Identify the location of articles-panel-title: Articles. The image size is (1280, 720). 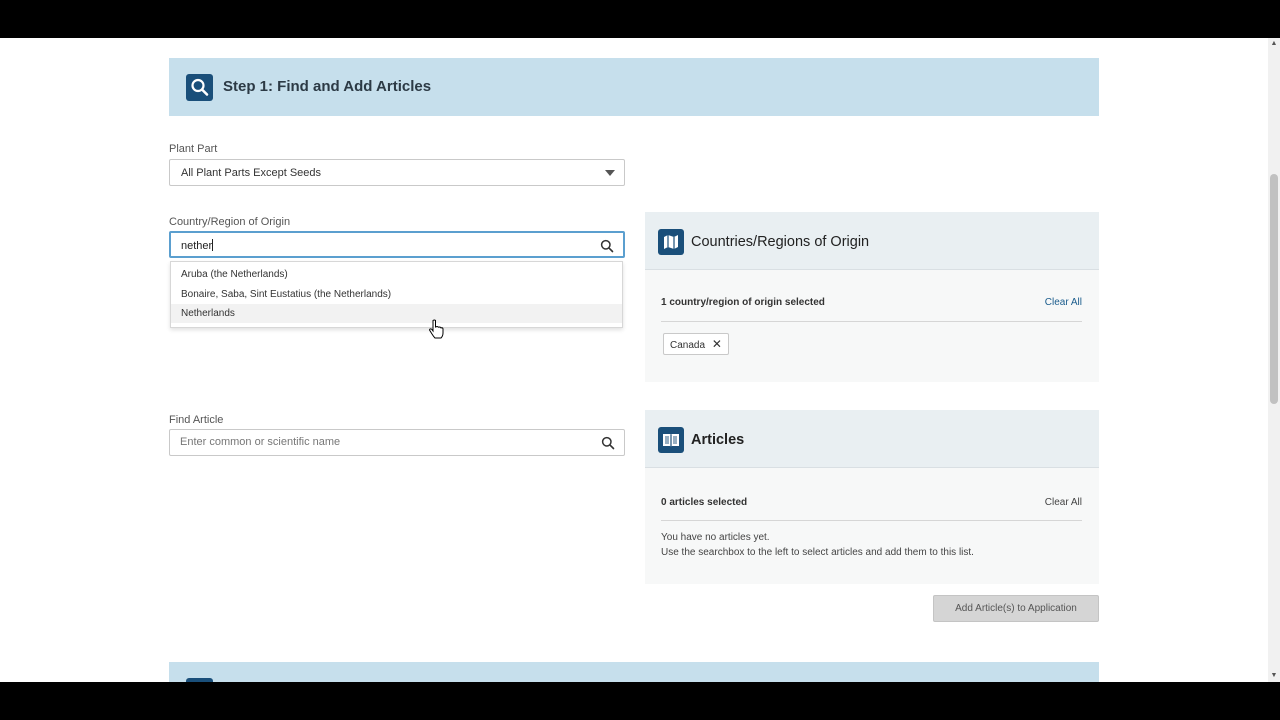
(718, 440).